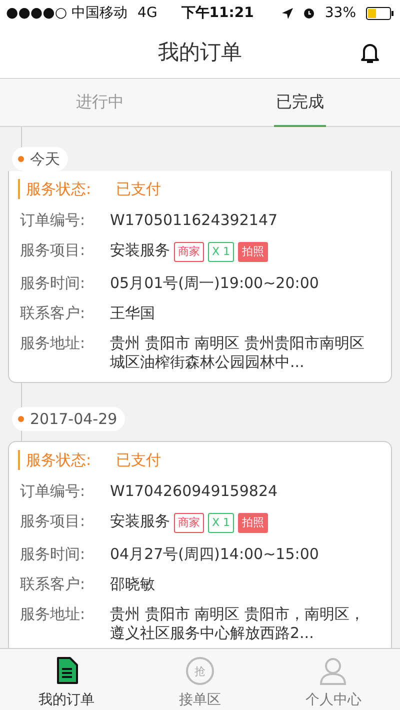 The height and width of the screenshot is (710, 400). Describe the element at coordinates (214, 283) in the screenshot. I see `field-value: 05月01号(周一)19:00~20:00` at that location.